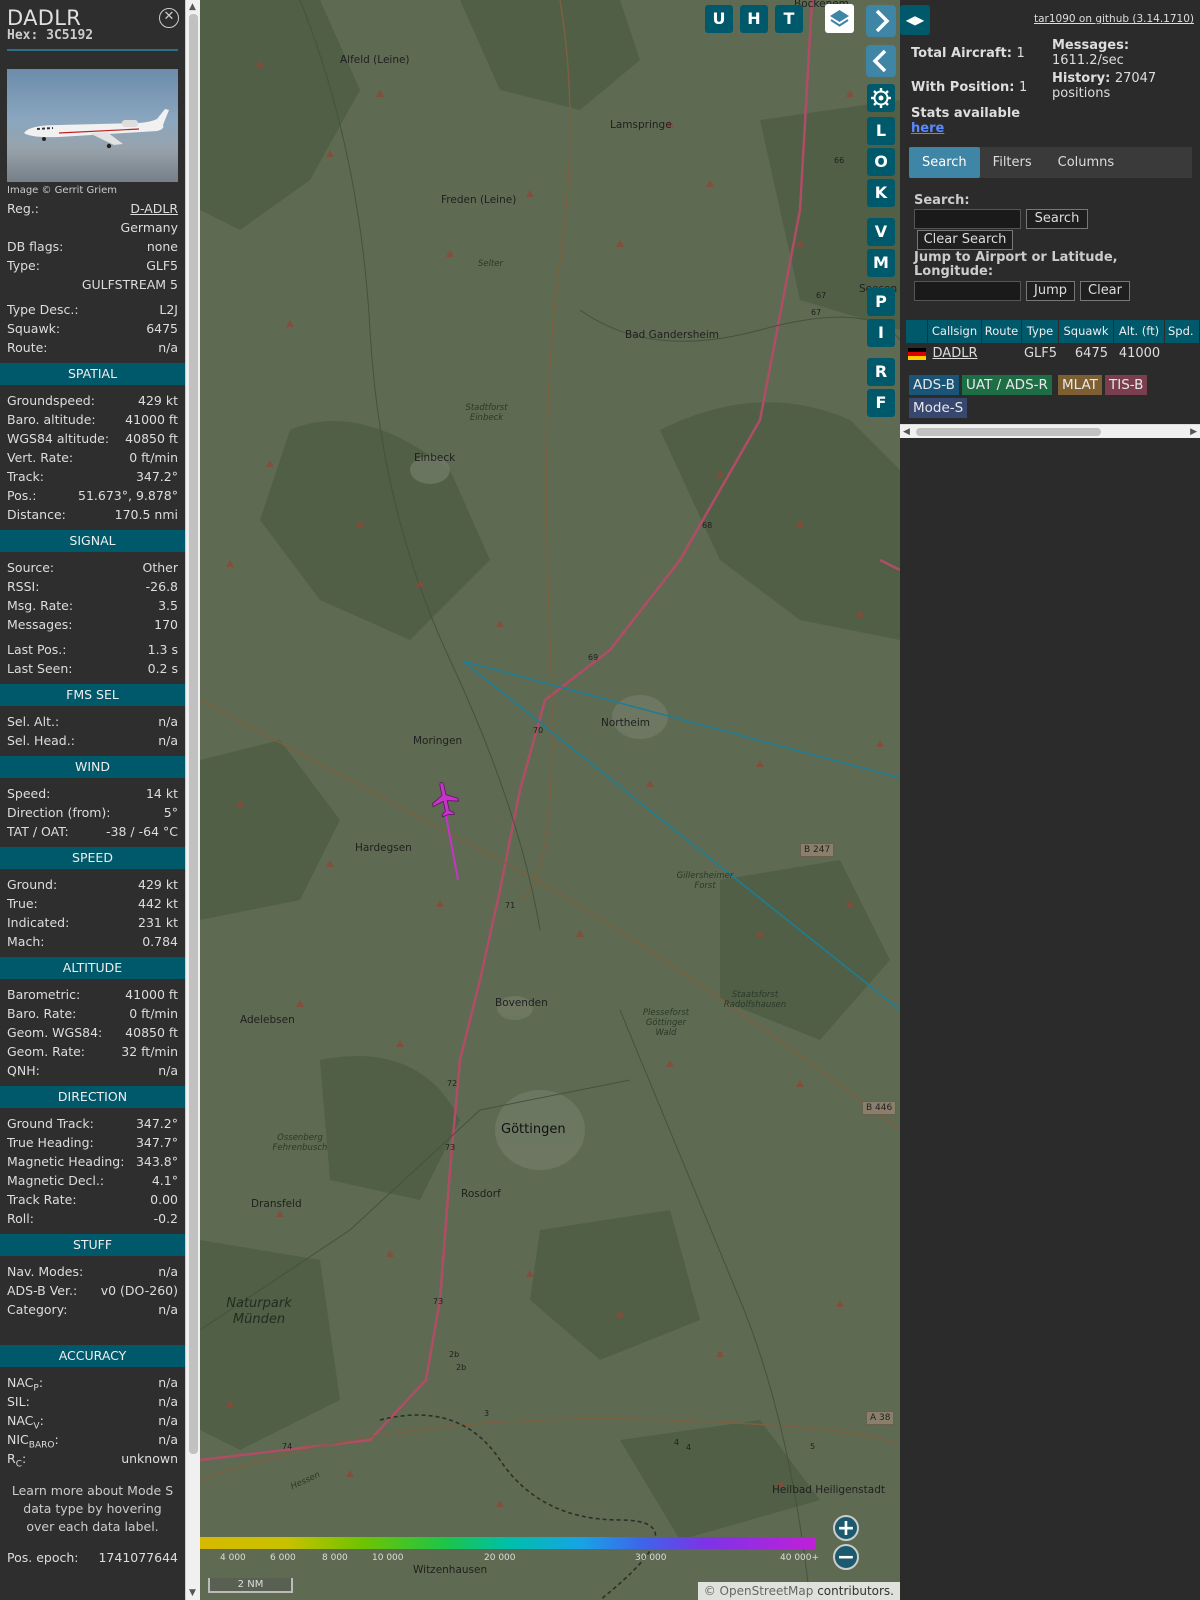 Image resolution: width=1200 pixels, height=1600 pixels. What do you see at coordinates (193, 734) in the screenshot?
I see `sidebar-scroll-thumb` at bounding box center [193, 734].